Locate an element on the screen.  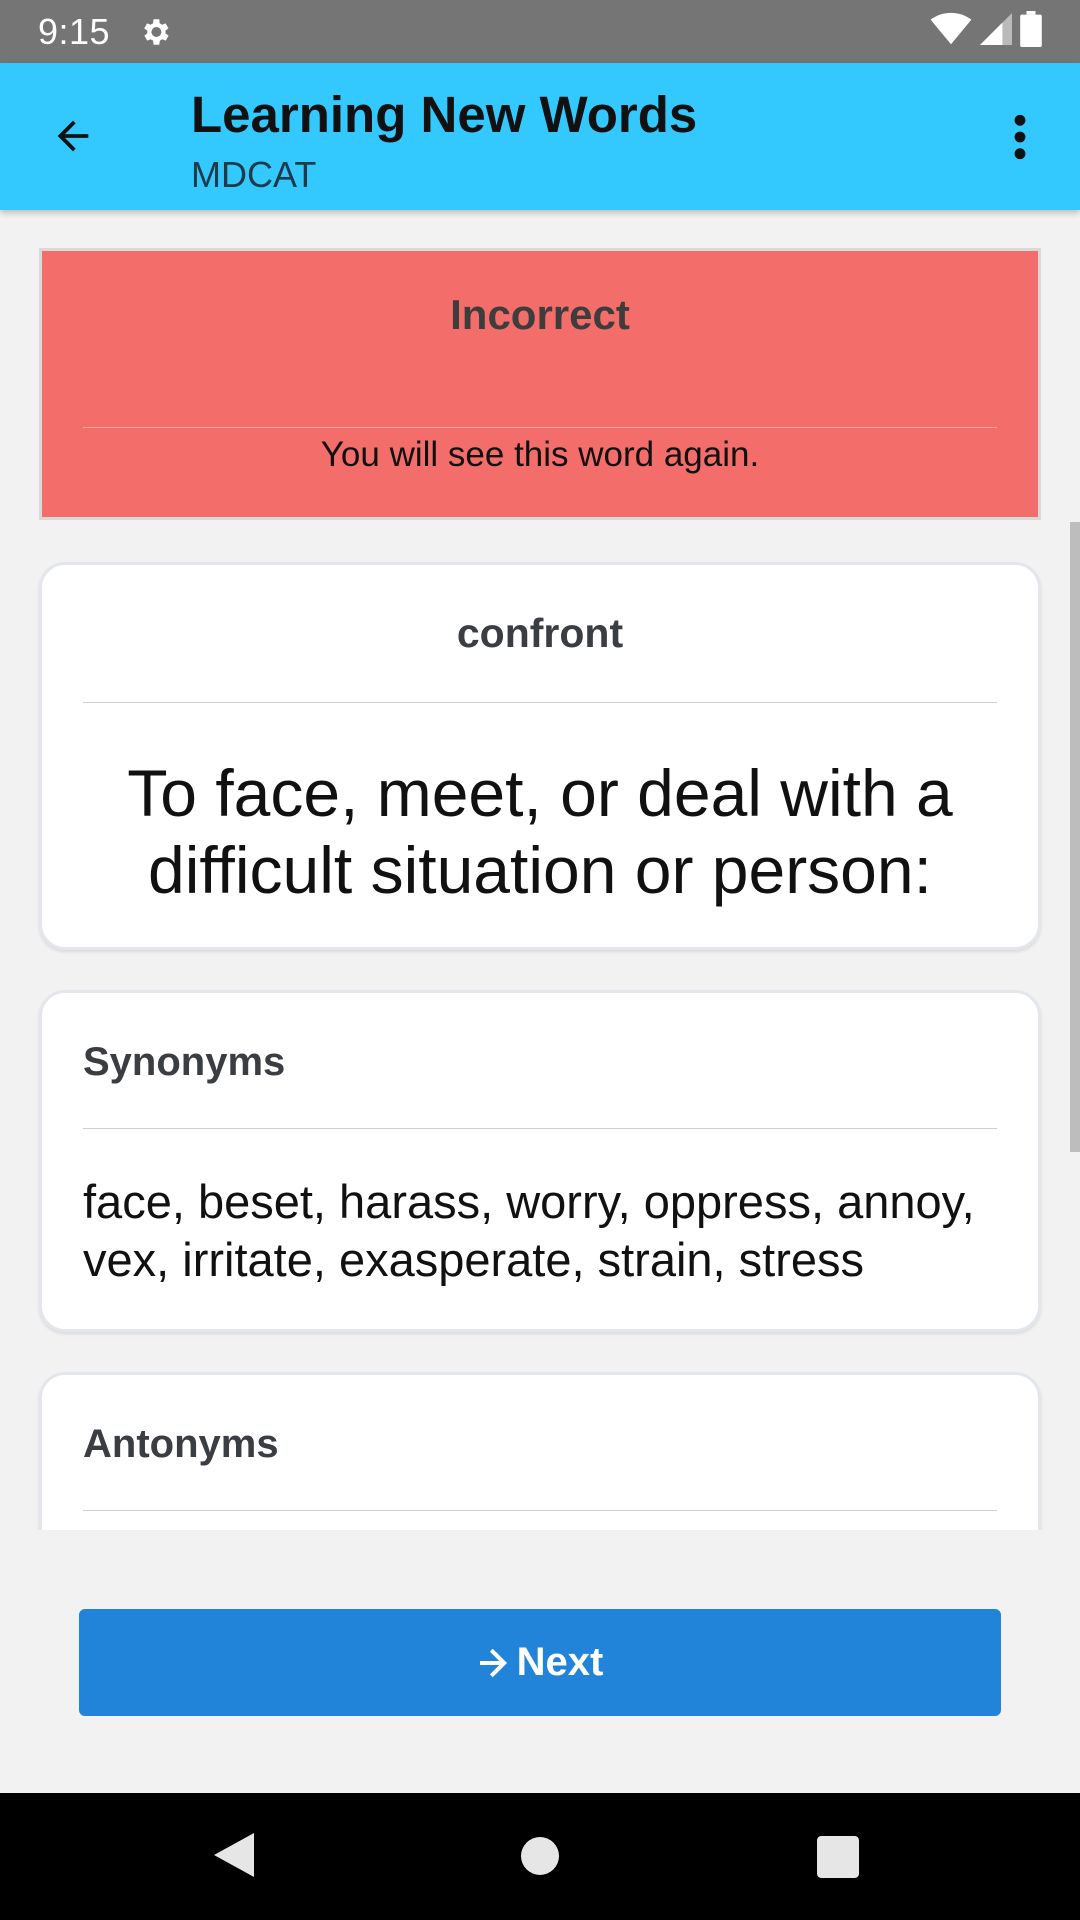
banner-title: Incorrect is located at coordinates (540, 314).